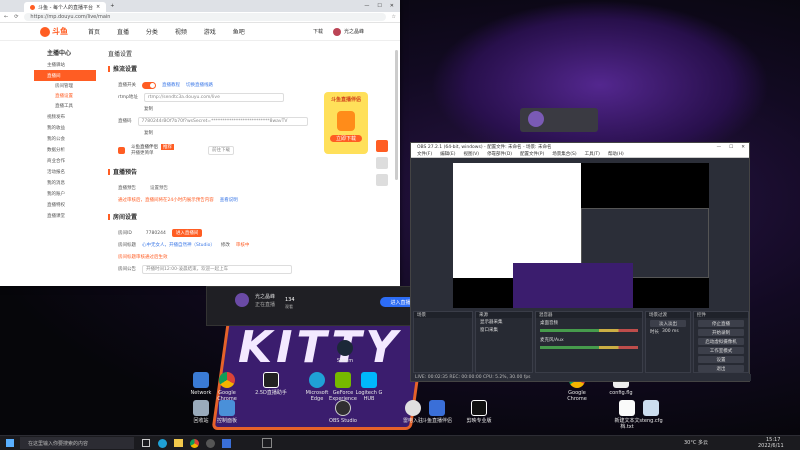 This screenshot has width=800, height=450. Describe the element at coordinates (581, 235) in the screenshot. I see `obs-preview` at that location.